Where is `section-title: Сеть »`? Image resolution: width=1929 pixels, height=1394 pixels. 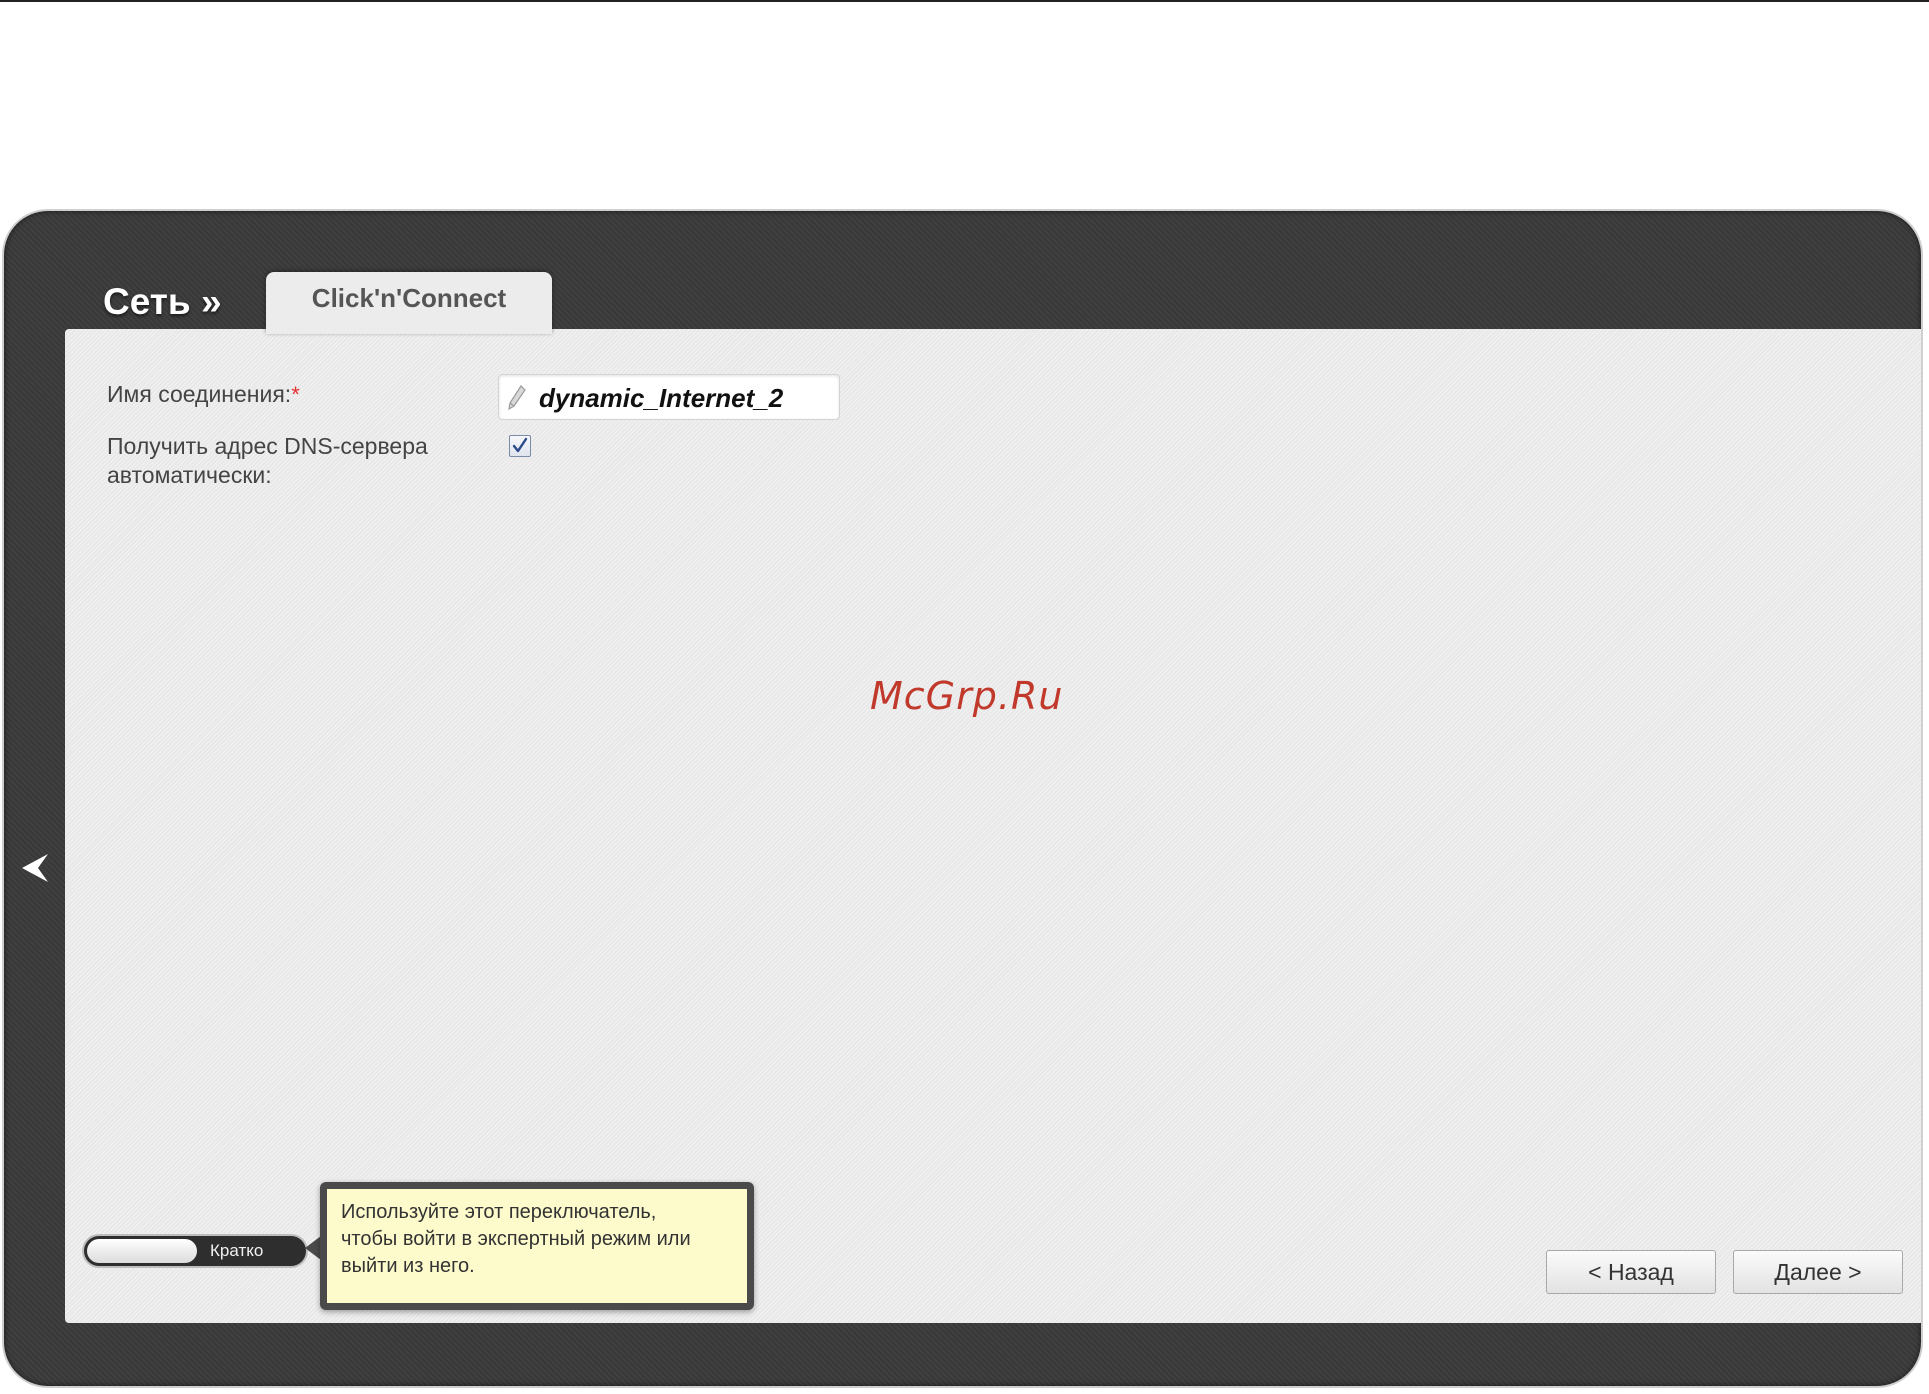 section-title: Сеть » is located at coordinates (162, 301).